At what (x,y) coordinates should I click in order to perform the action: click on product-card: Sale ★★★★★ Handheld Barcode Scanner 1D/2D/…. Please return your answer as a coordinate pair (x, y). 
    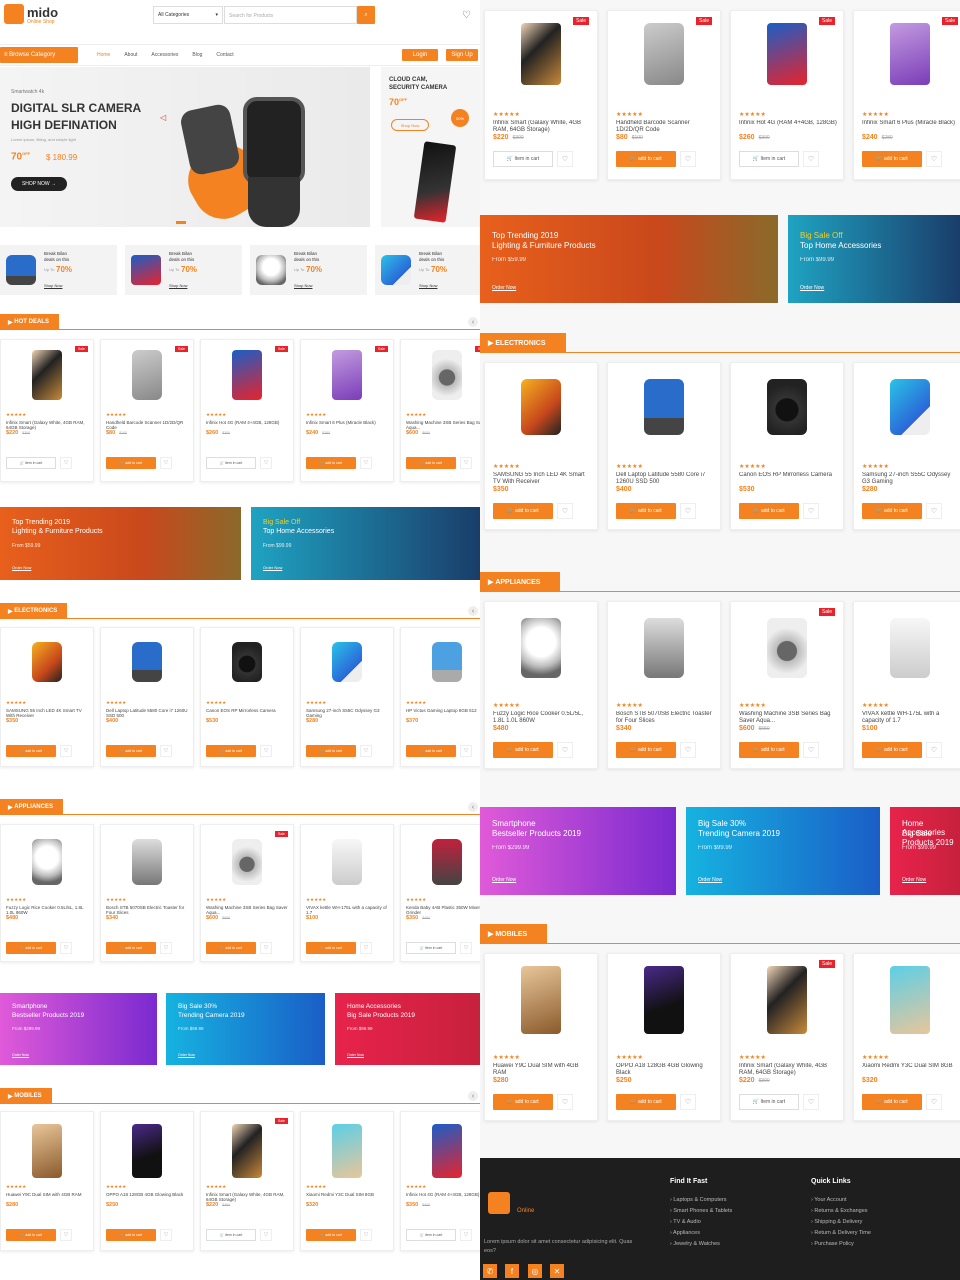
    Looking at the image, I should click on (147, 410).